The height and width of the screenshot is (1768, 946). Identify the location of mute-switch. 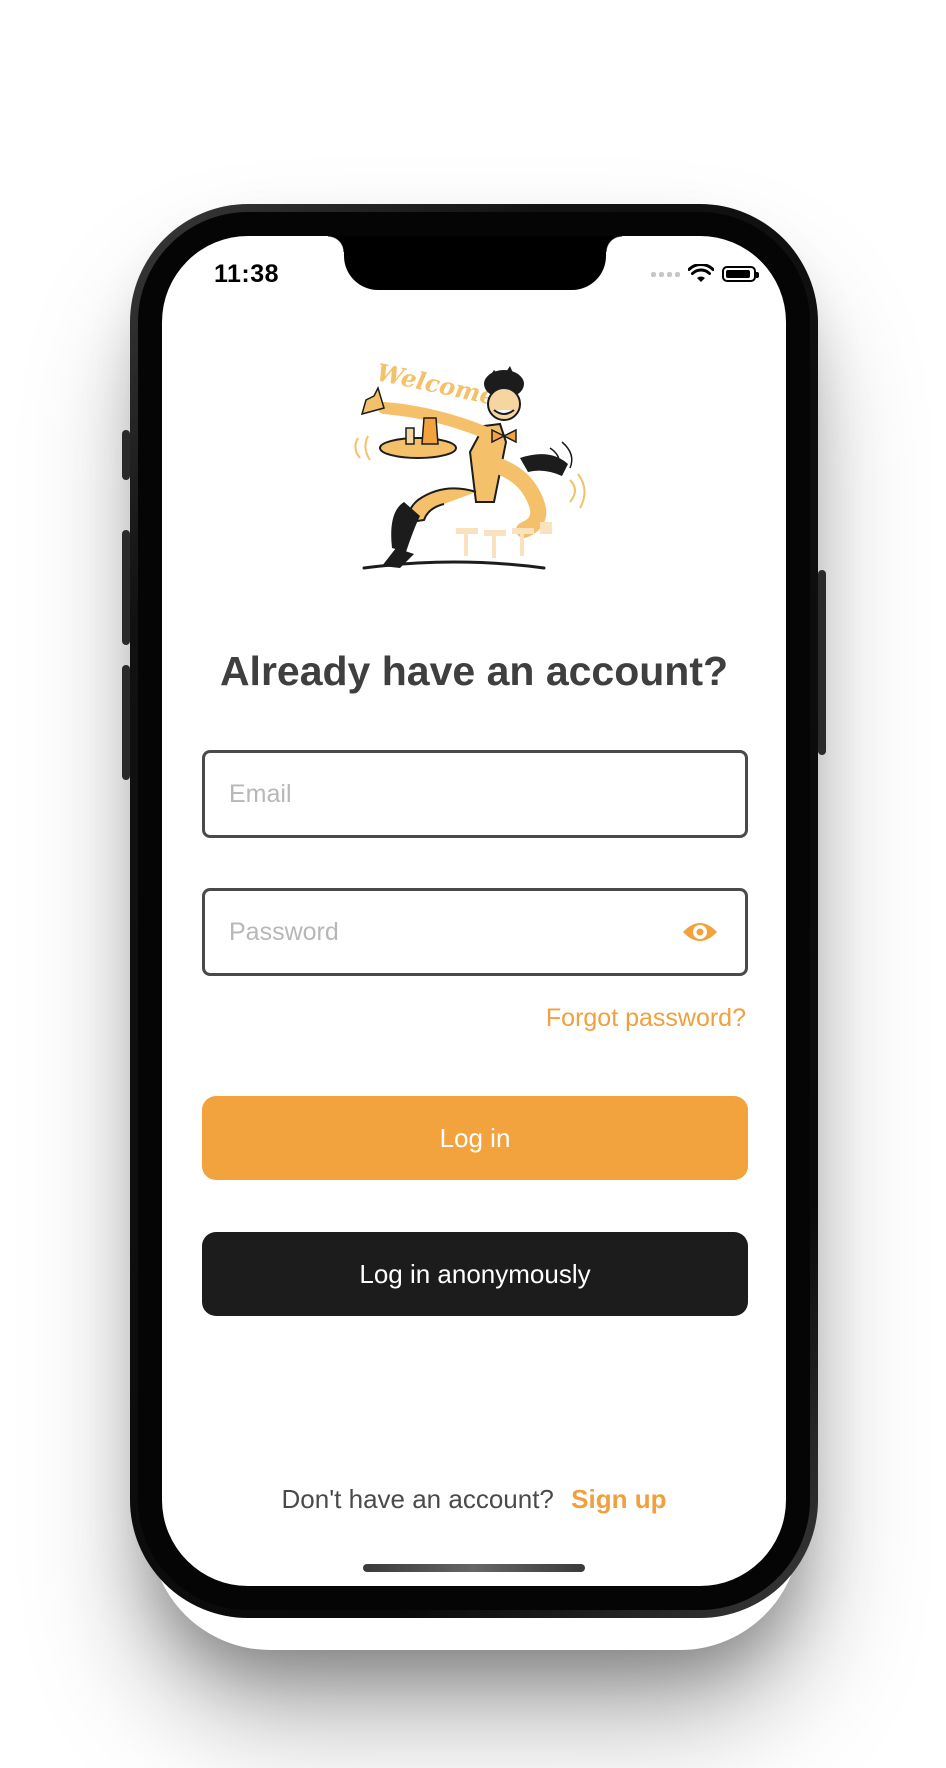
(126, 455).